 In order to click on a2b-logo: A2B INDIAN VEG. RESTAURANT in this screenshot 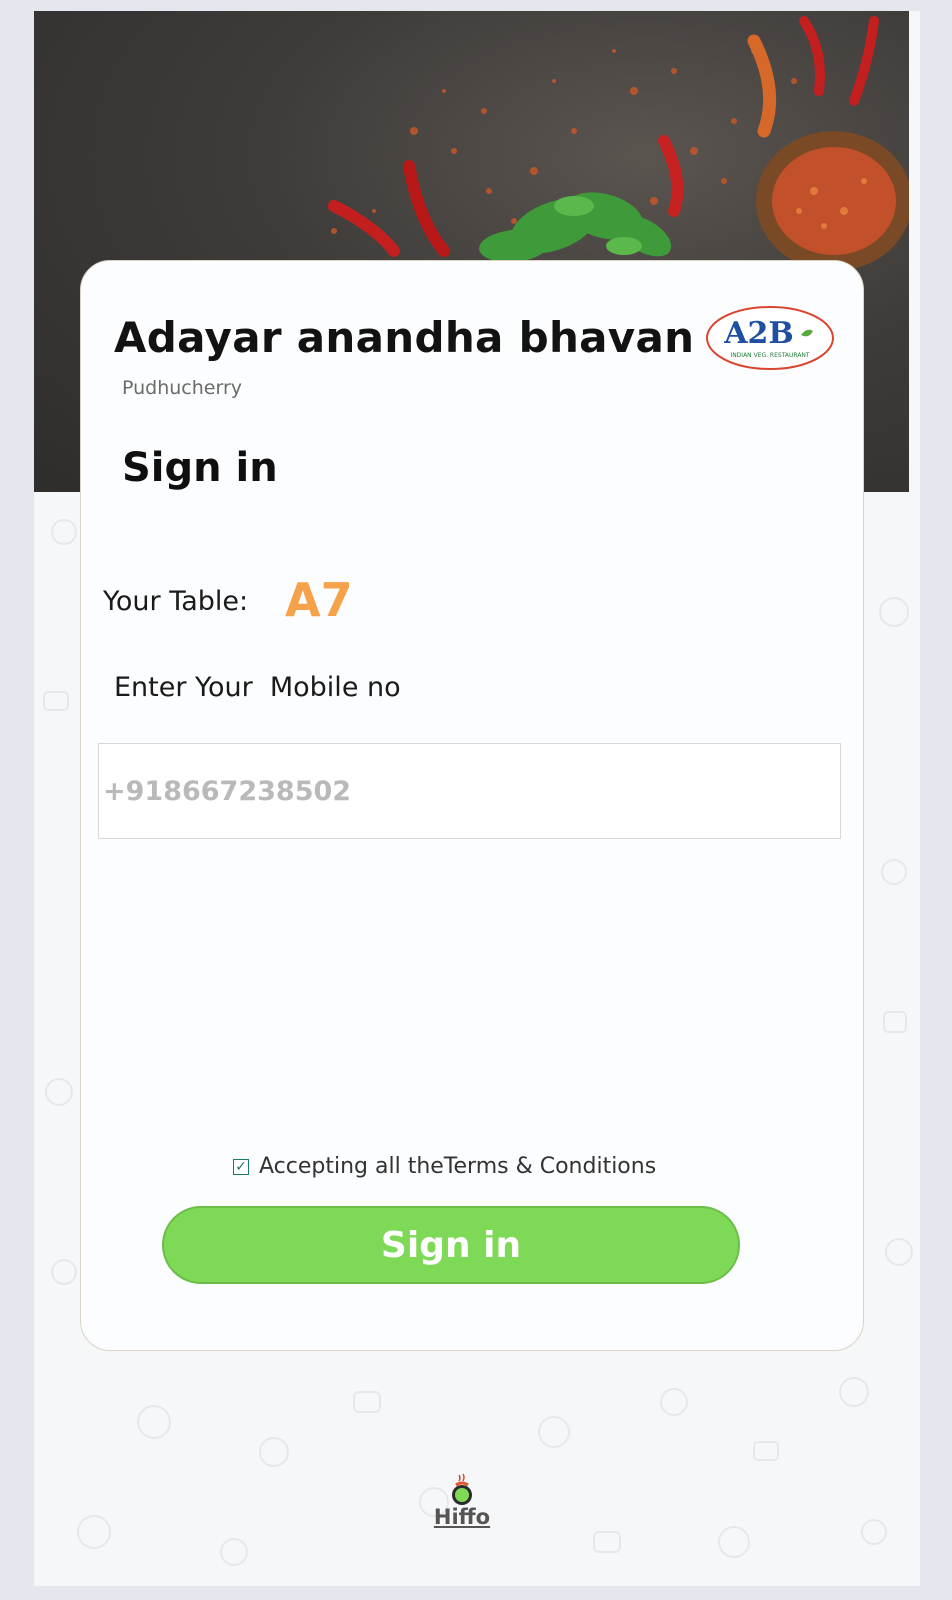, I will do `click(770, 338)`.